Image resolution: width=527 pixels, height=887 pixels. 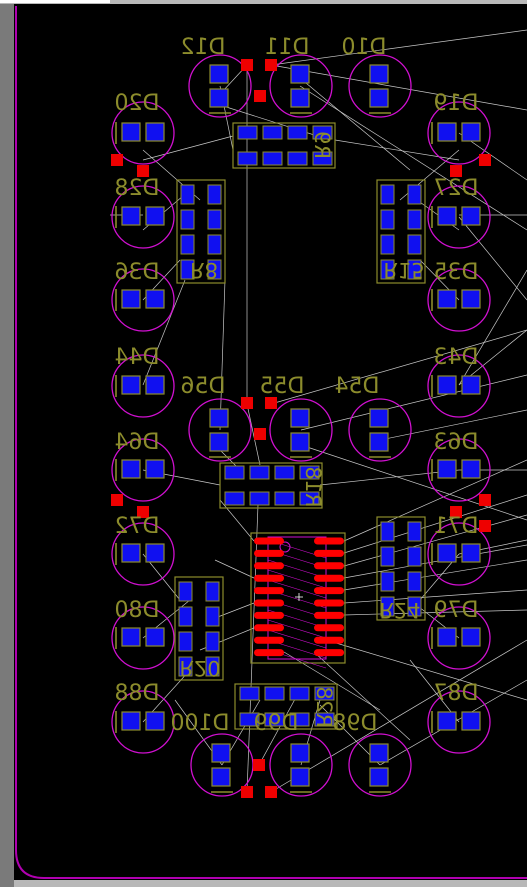 I want to click on led-d28-label: D28, so click(x=137, y=188).